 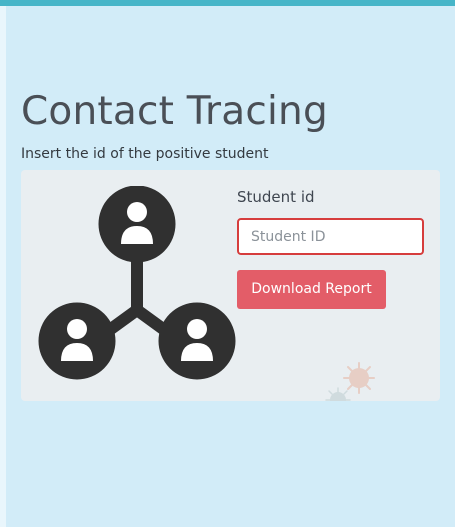 I want to click on top-accent-bar, so click(x=227, y=3).